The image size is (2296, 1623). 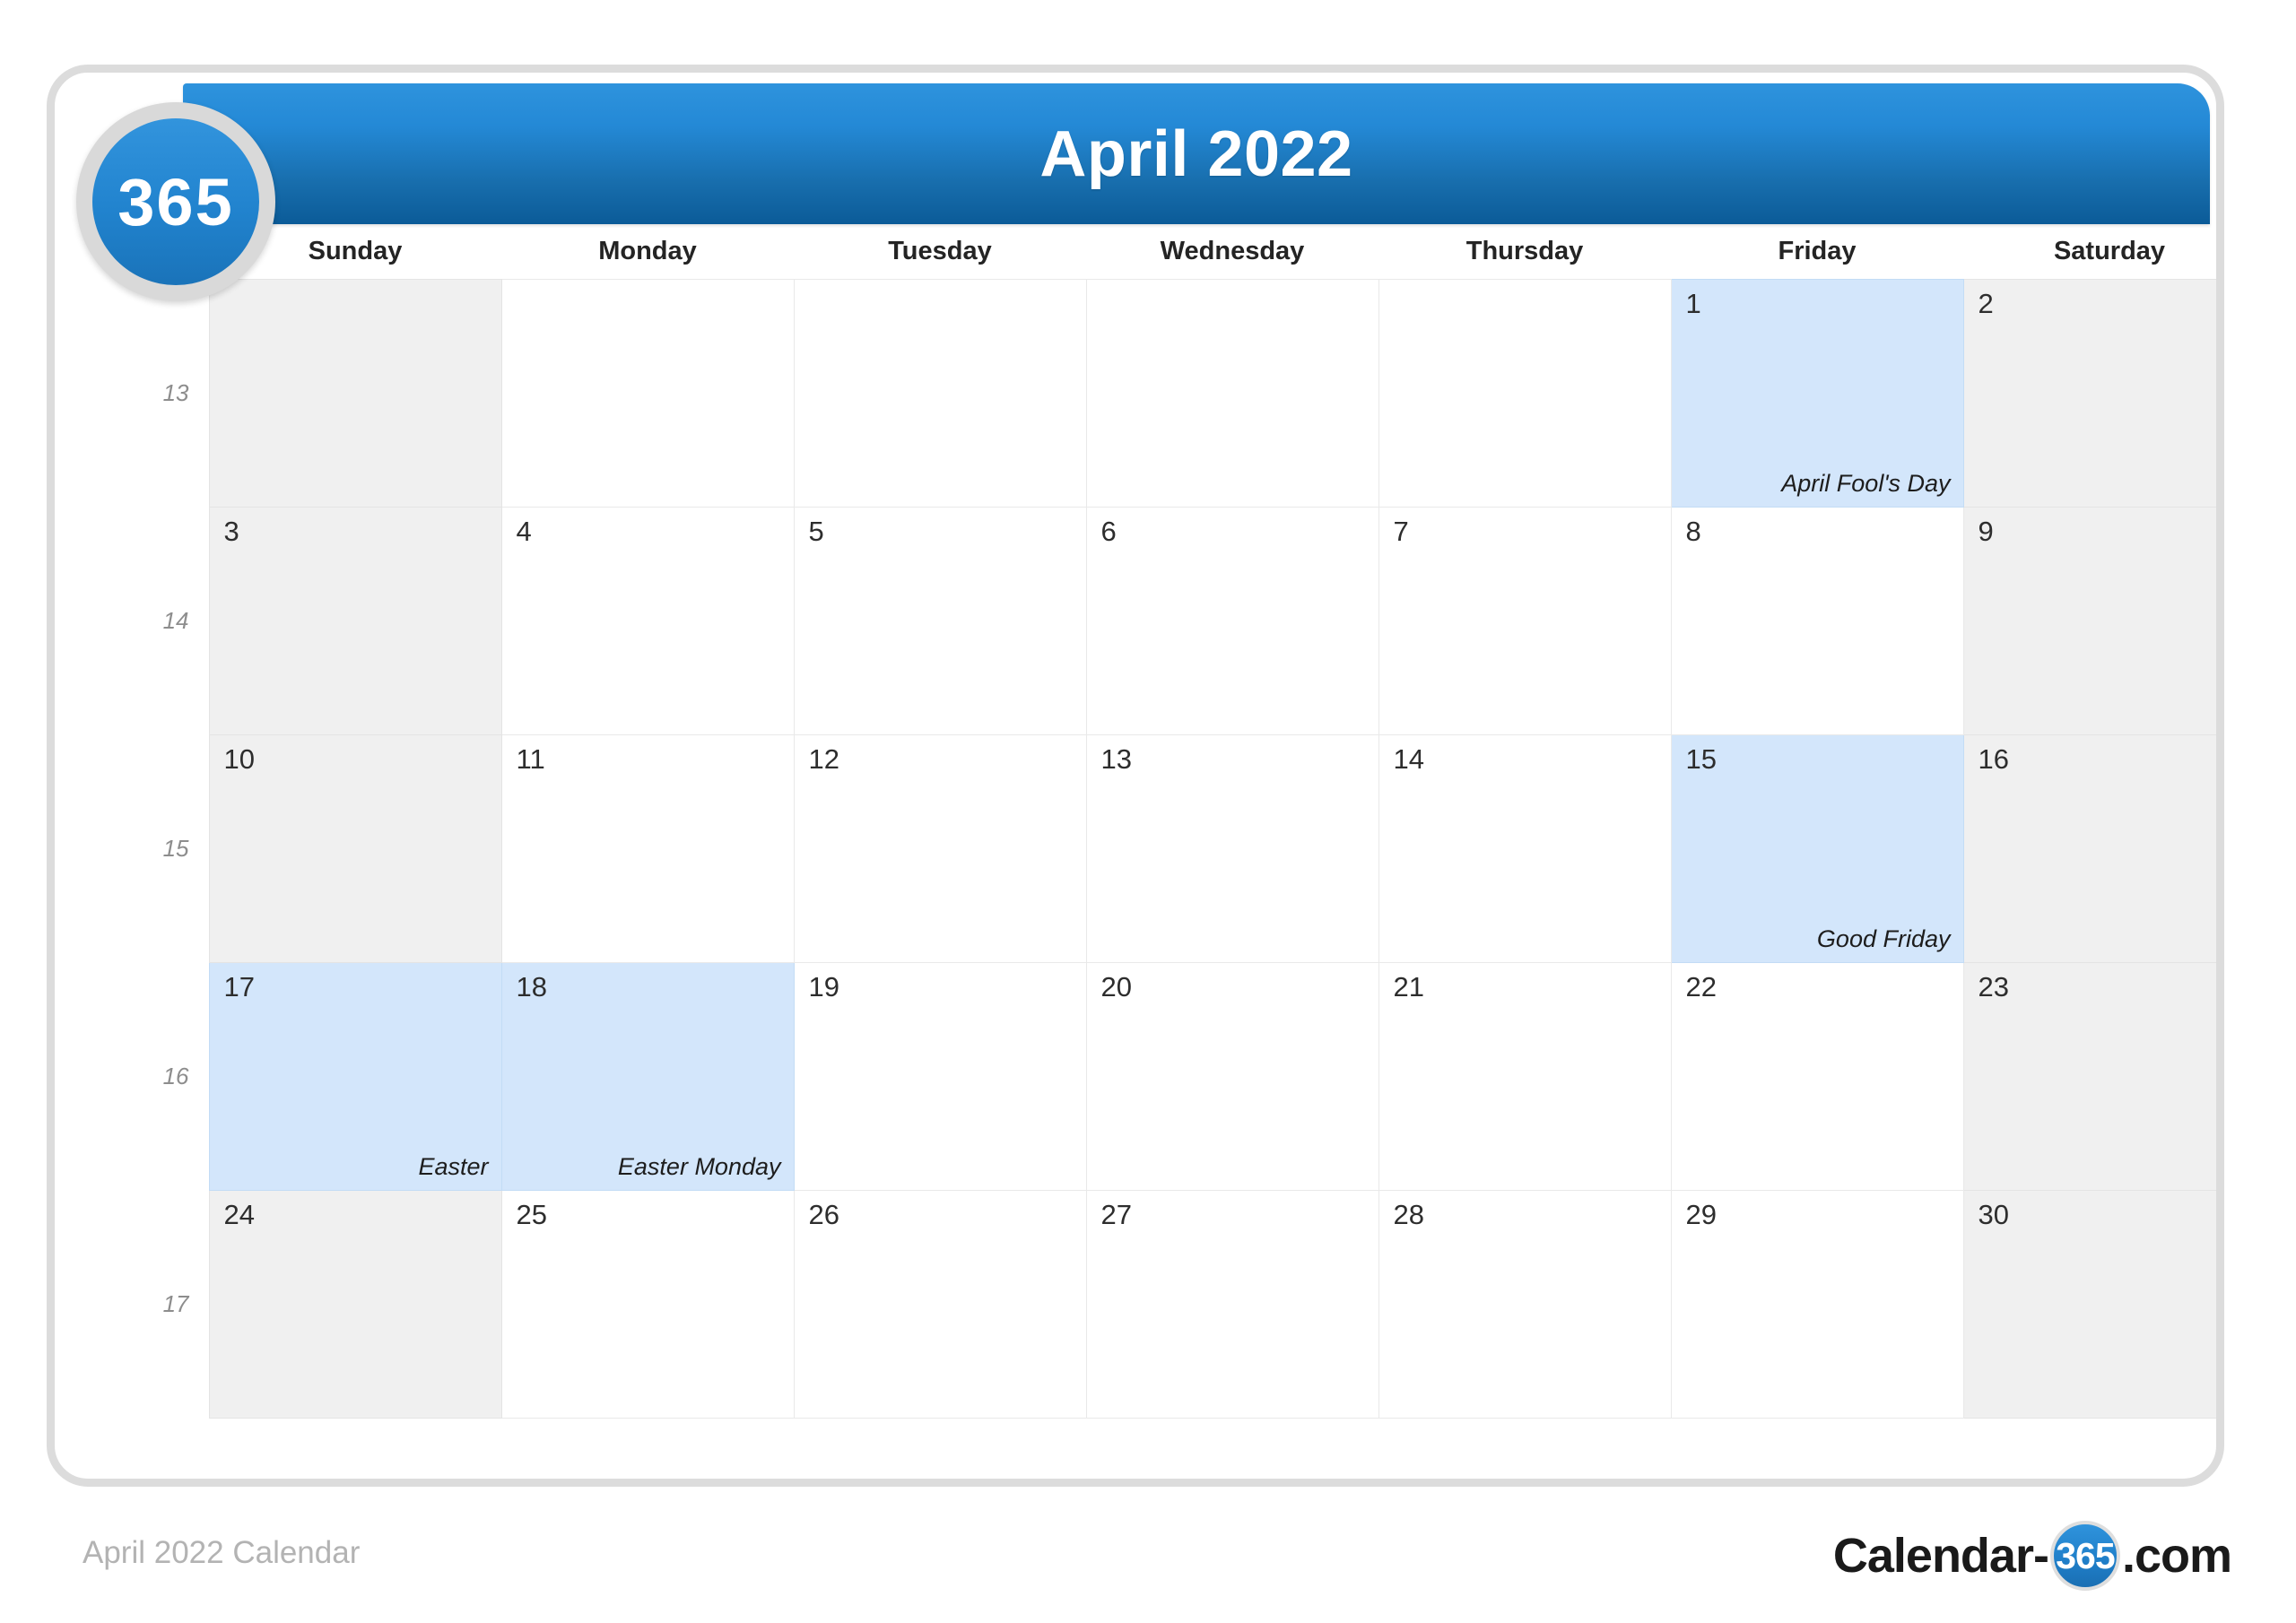 I want to click on week-number: 13, so click(x=158, y=393).